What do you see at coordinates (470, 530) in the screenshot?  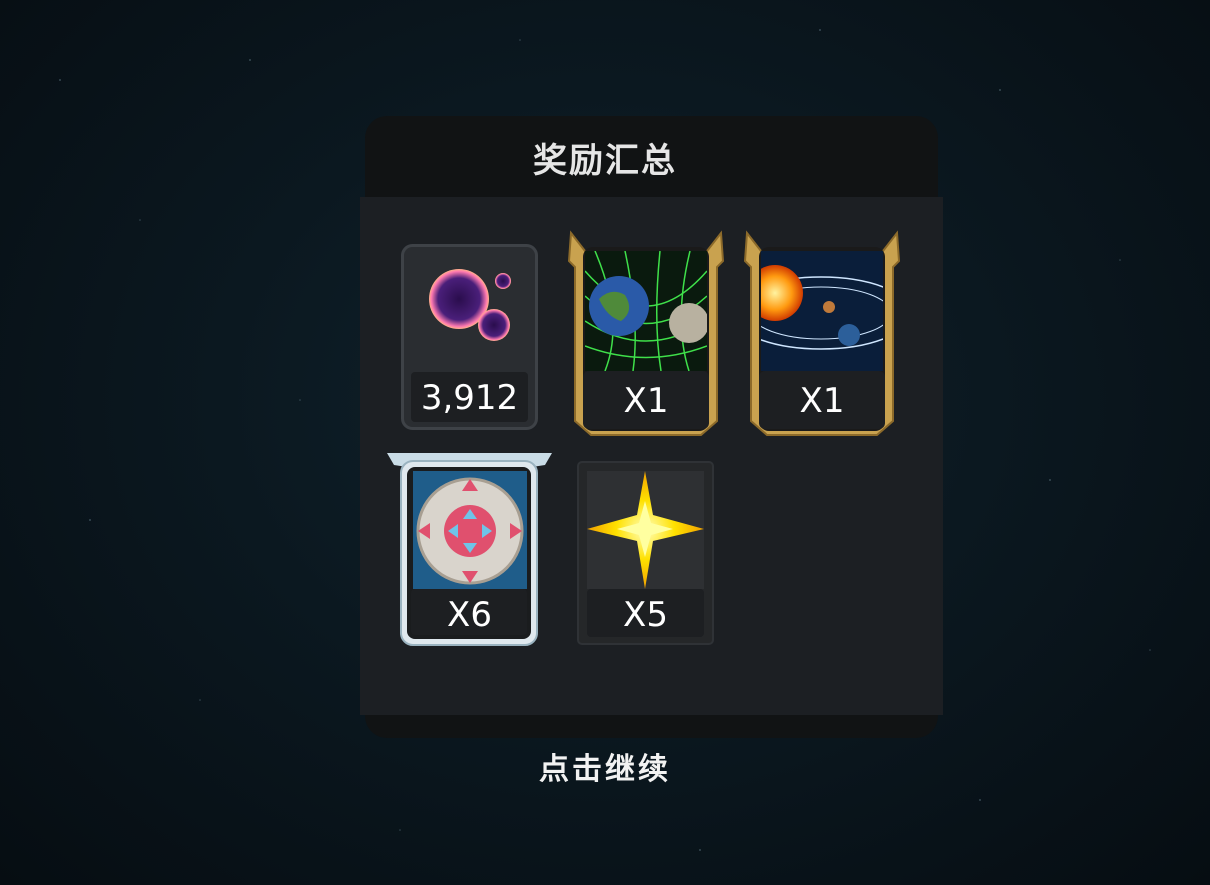 I see `expansion-arrows-icon` at bounding box center [470, 530].